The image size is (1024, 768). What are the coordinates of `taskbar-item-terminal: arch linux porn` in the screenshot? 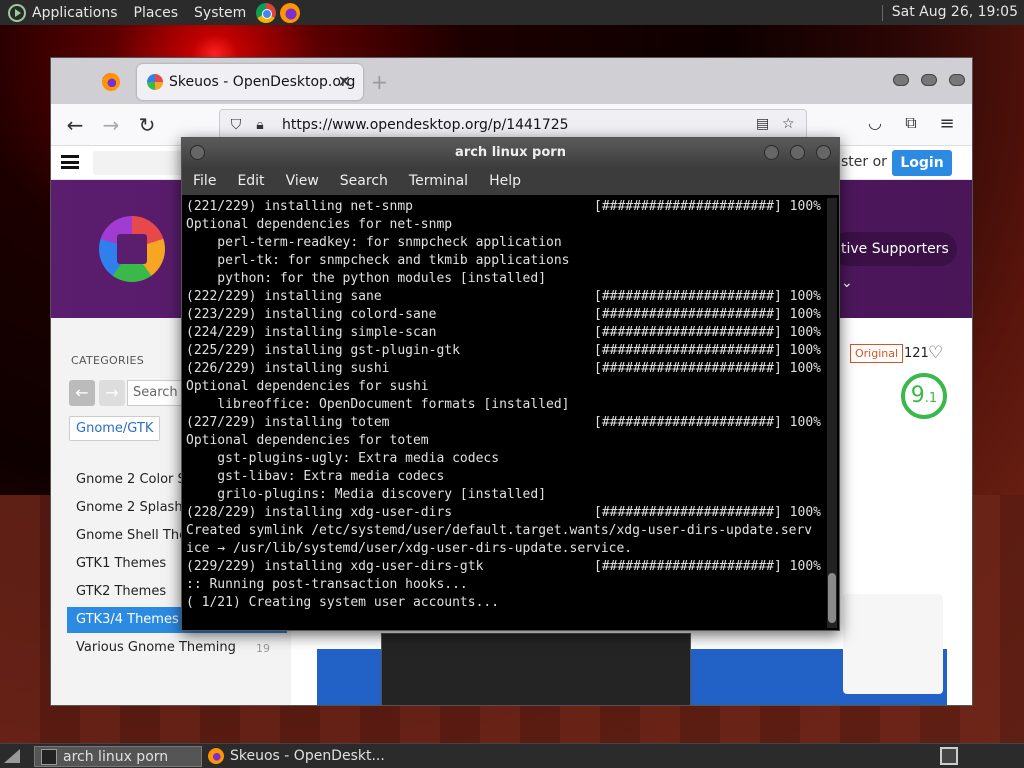 It's located at (118, 756).